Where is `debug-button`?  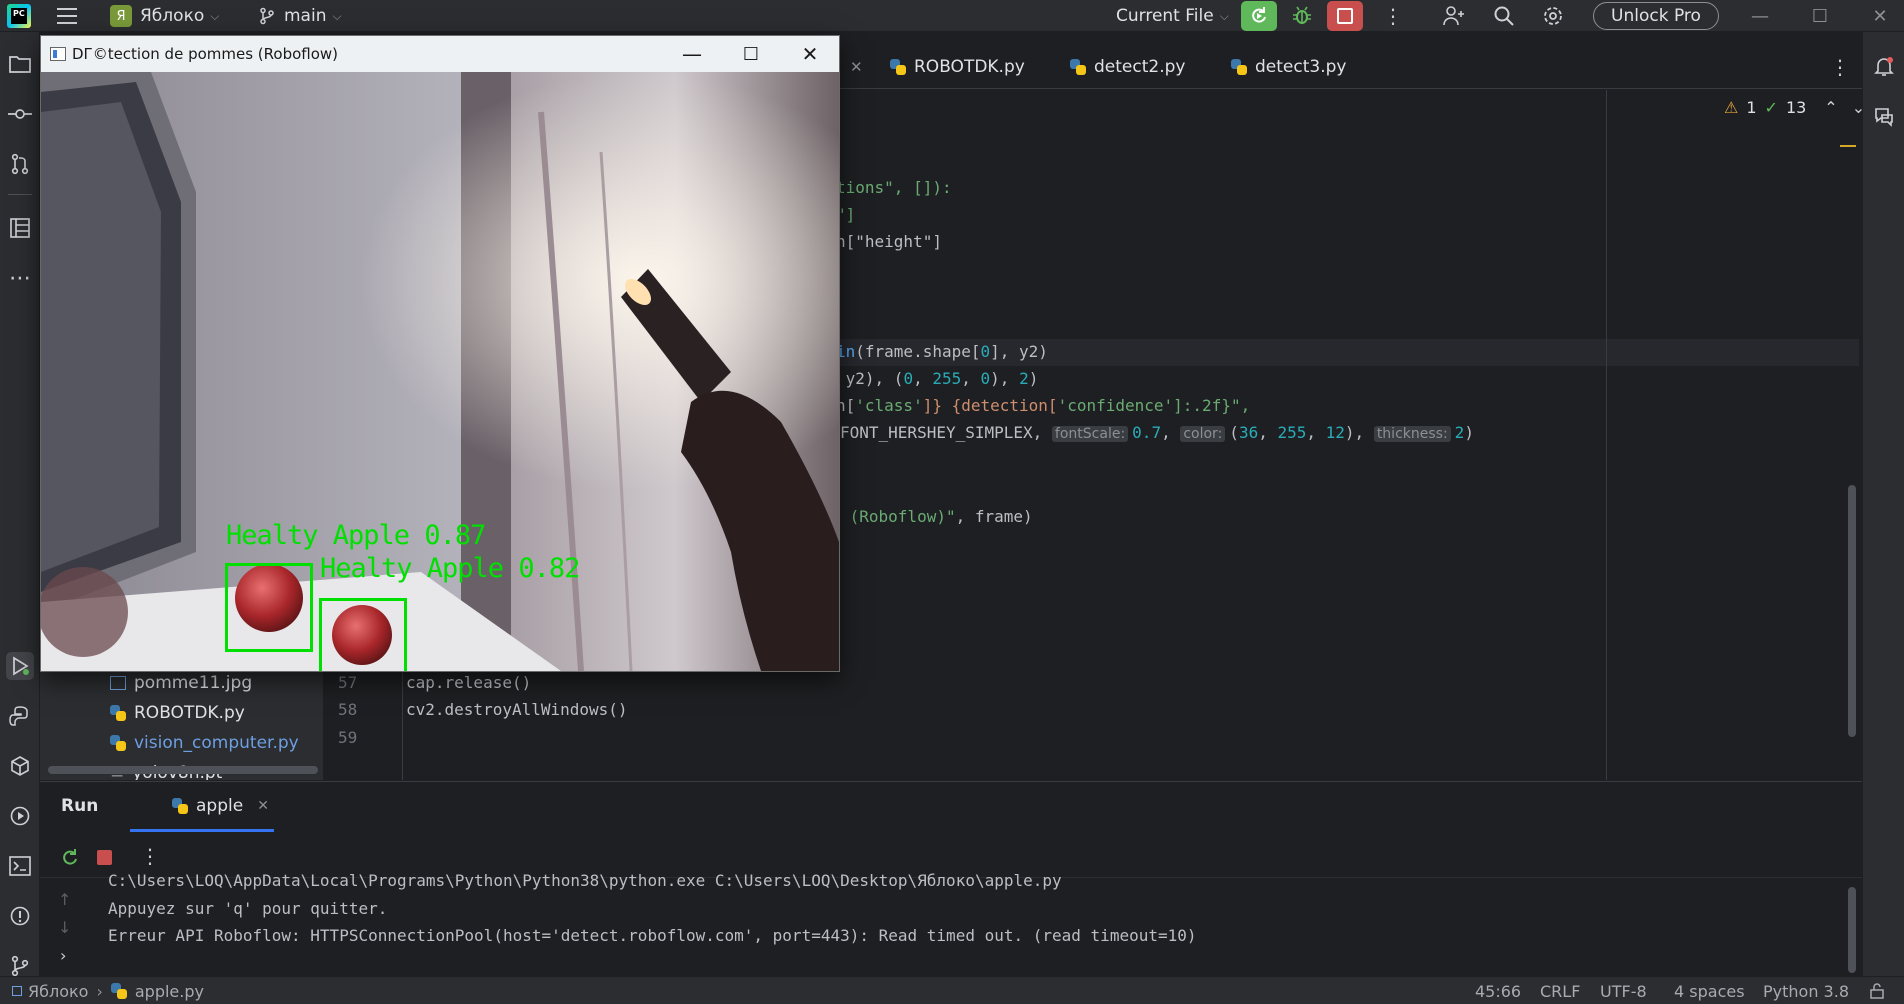
debug-button is located at coordinates (1302, 16).